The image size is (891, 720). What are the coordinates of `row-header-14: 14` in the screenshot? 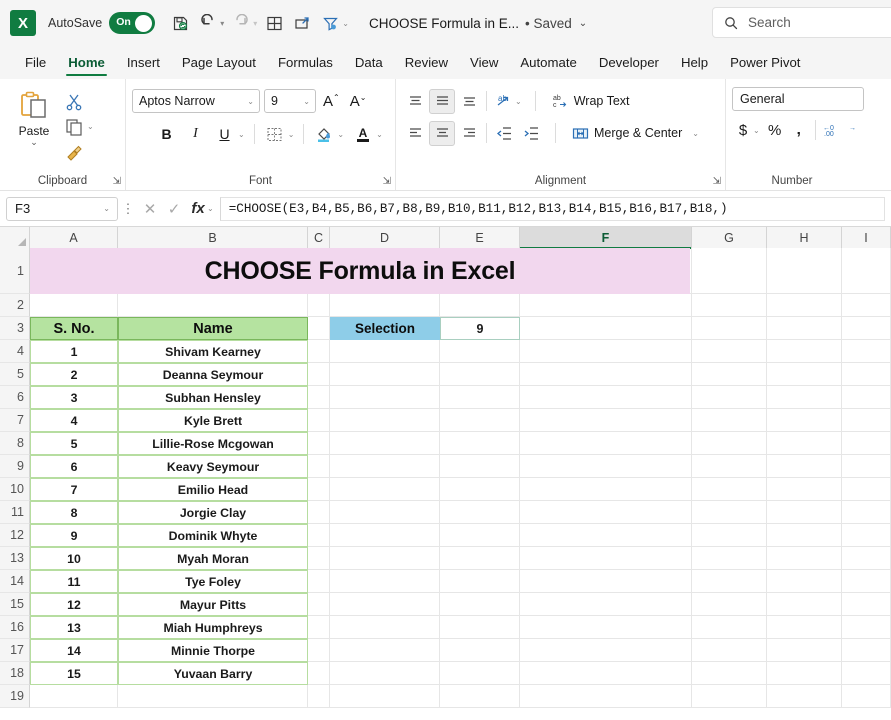 It's located at (15, 581).